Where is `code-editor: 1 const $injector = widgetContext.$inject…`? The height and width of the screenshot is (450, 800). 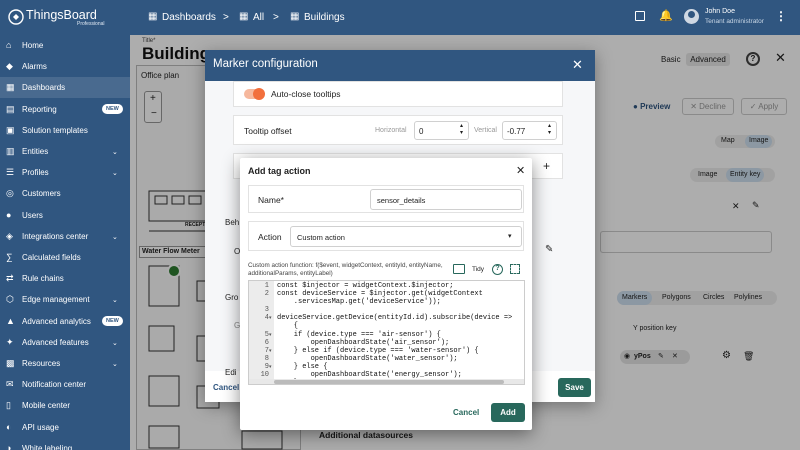 code-editor: 1 const $injector = widgetContext.$inject… is located at coordinates (386, 332).